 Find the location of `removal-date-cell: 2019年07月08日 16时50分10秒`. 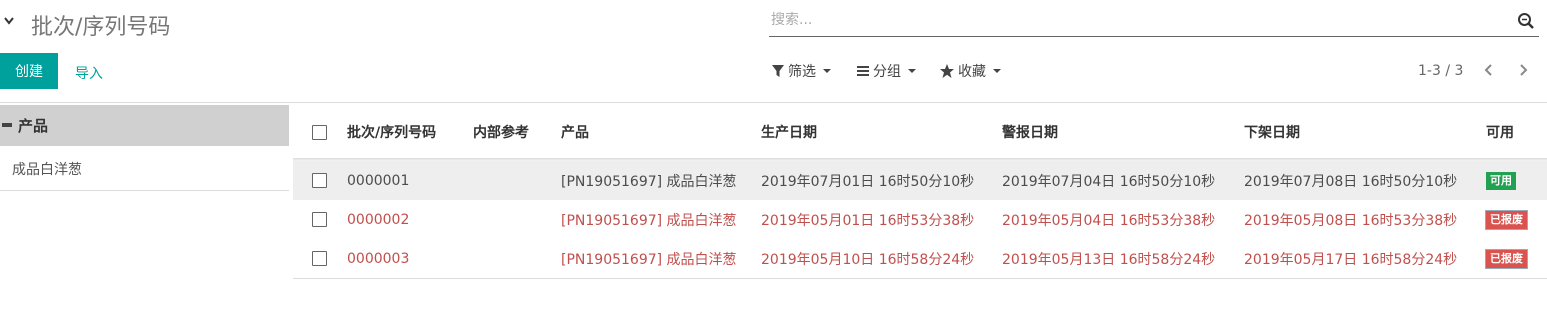

removal-date-cell: 2019年07月08日 16时50分10秒 is located at coordinates (1351, 181).